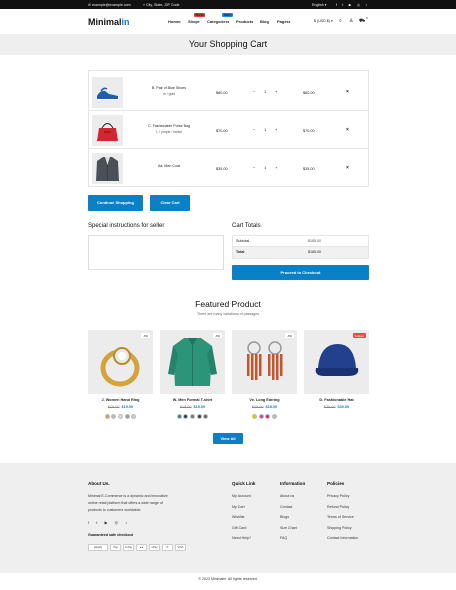 The height and width of the screenshot is (590, 456). I want to click on men-coat-image, so click(107, 168).